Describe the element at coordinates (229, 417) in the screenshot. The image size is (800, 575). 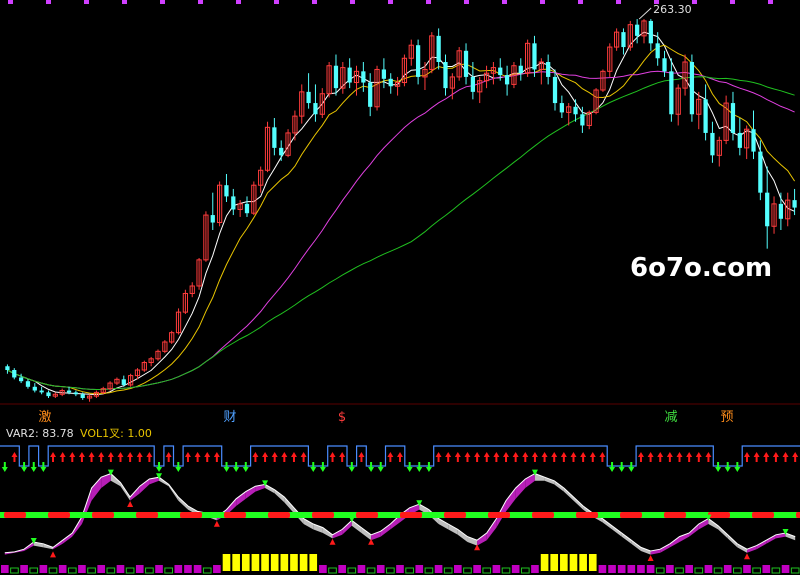
I see `event-marker: 财` at that location.